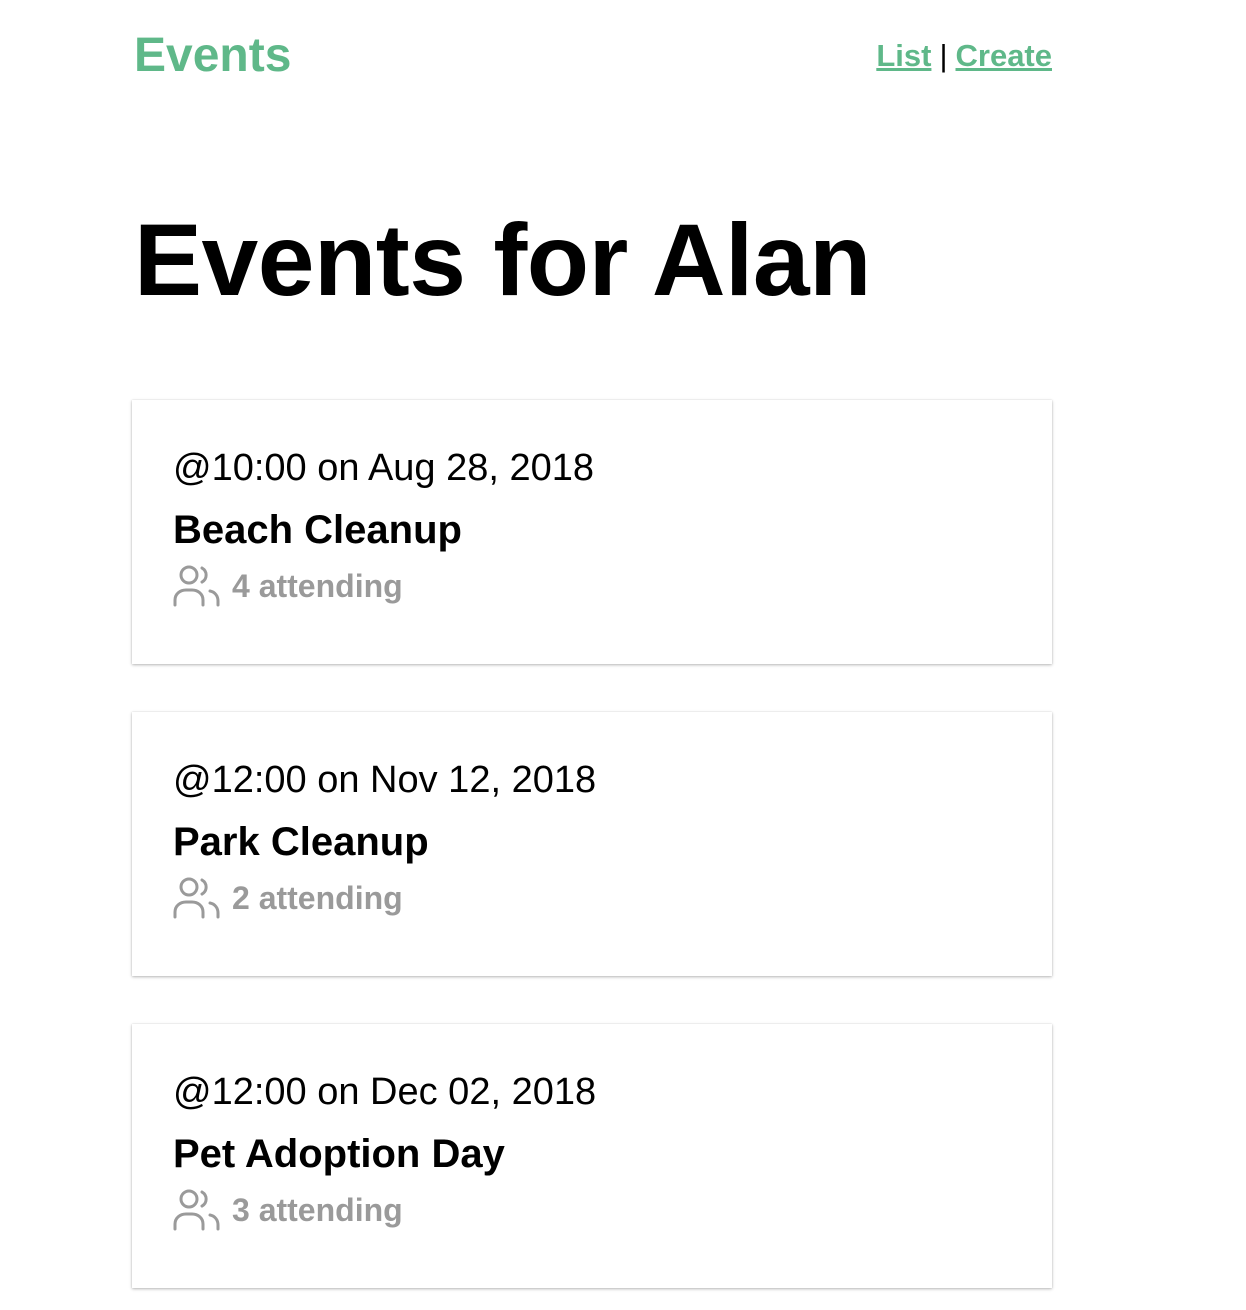 This screenshot has height=1310, width=1246. What do you see at coordinates (593, 56) in the screenshot?
I see `site-header: Events List | Create` at bounding box center [593, 56].